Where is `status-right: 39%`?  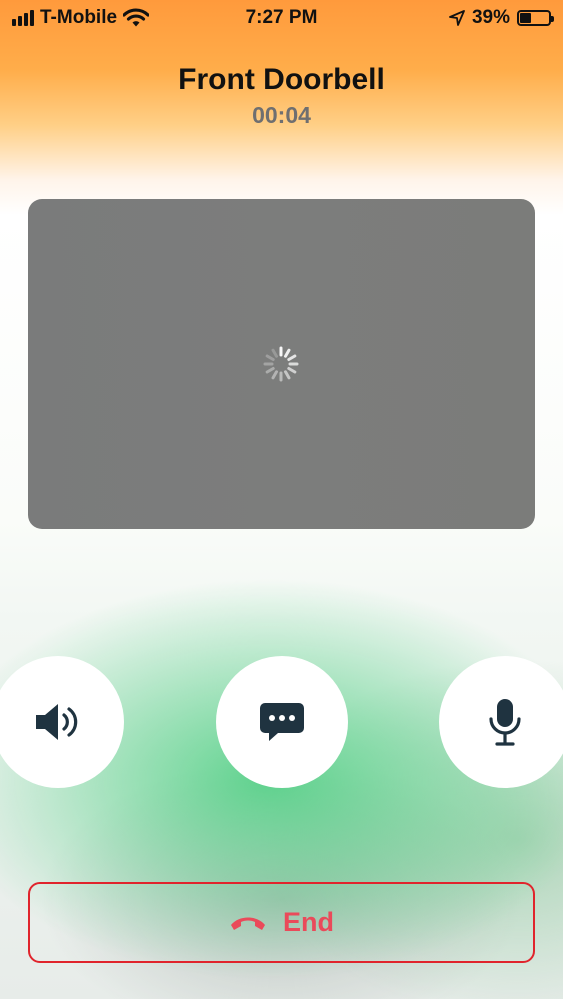
status-right: 39% is located at coordinates (501, 18).